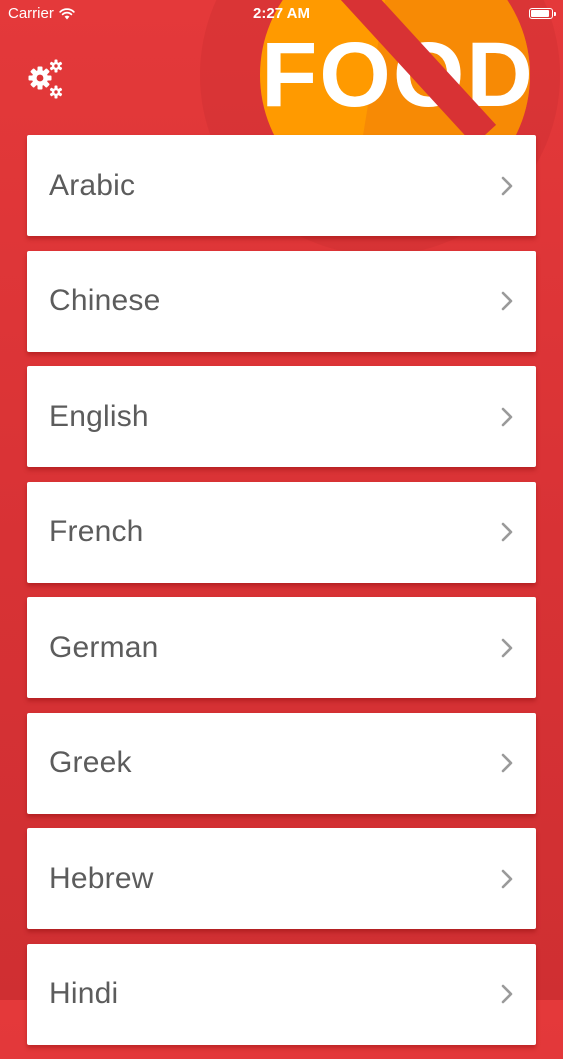  What do you see at coordinates (84, 993) in the screenshot?
I see `language-label: Hindi` at bounding box center [84, 993].